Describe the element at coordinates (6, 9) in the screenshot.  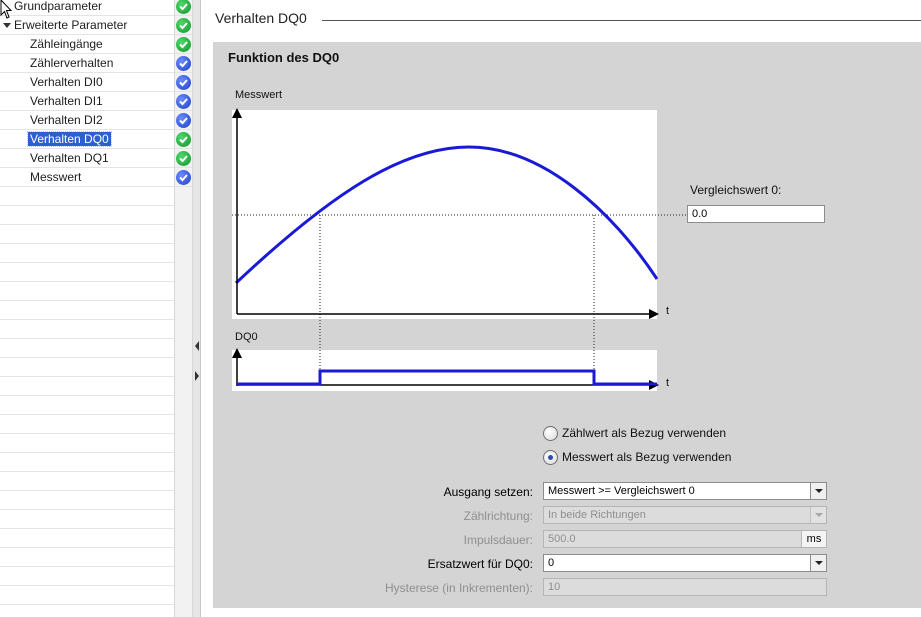
I see `mouse-cursor-icon` at that location.